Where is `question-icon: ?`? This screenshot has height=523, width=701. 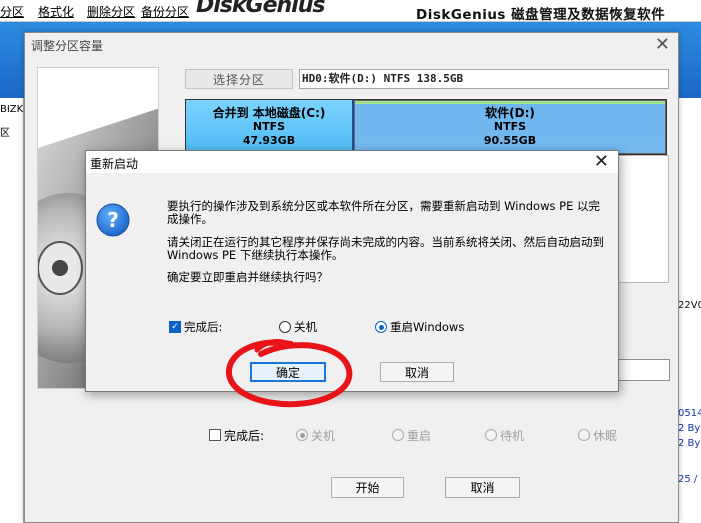
question-icon: ? is located at coordinates (113, 220).